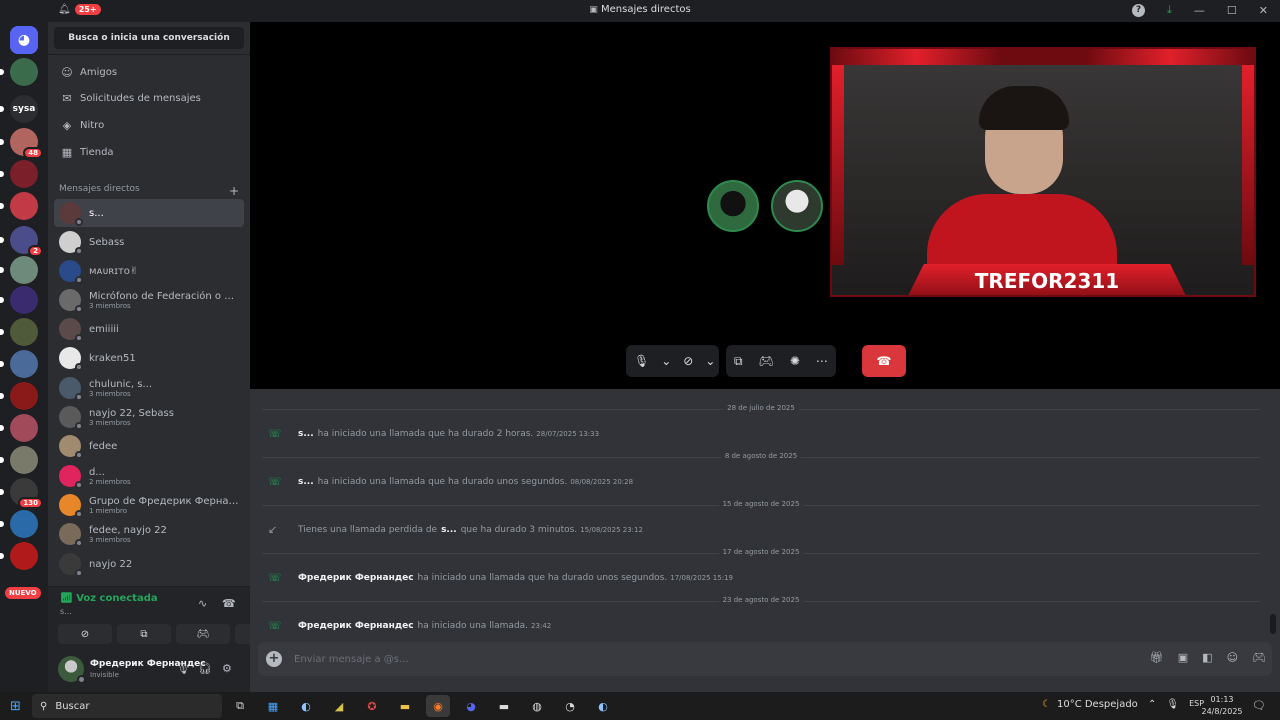  Describe the element at coordinates (2, 492) in the screenshot. I see `unread-pill` at that location.